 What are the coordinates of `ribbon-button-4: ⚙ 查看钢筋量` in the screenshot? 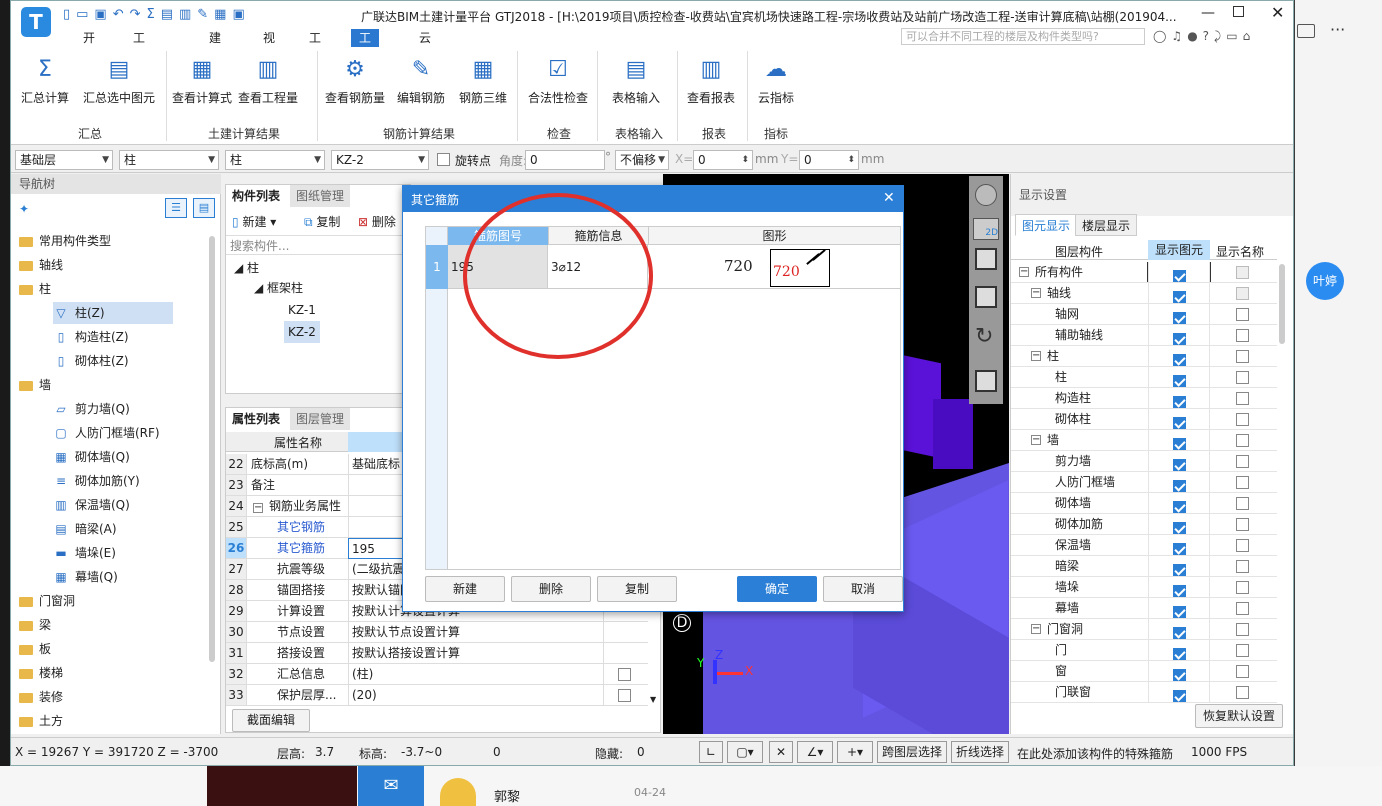 It's located at (355, 79).